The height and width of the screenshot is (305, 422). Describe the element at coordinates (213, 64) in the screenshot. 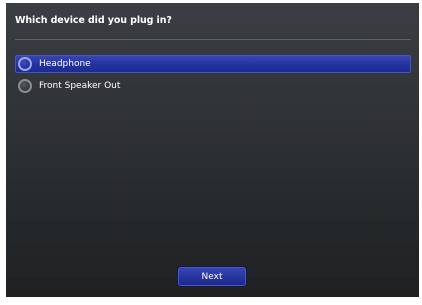

I see `option-headphone: Headphone` at that location.